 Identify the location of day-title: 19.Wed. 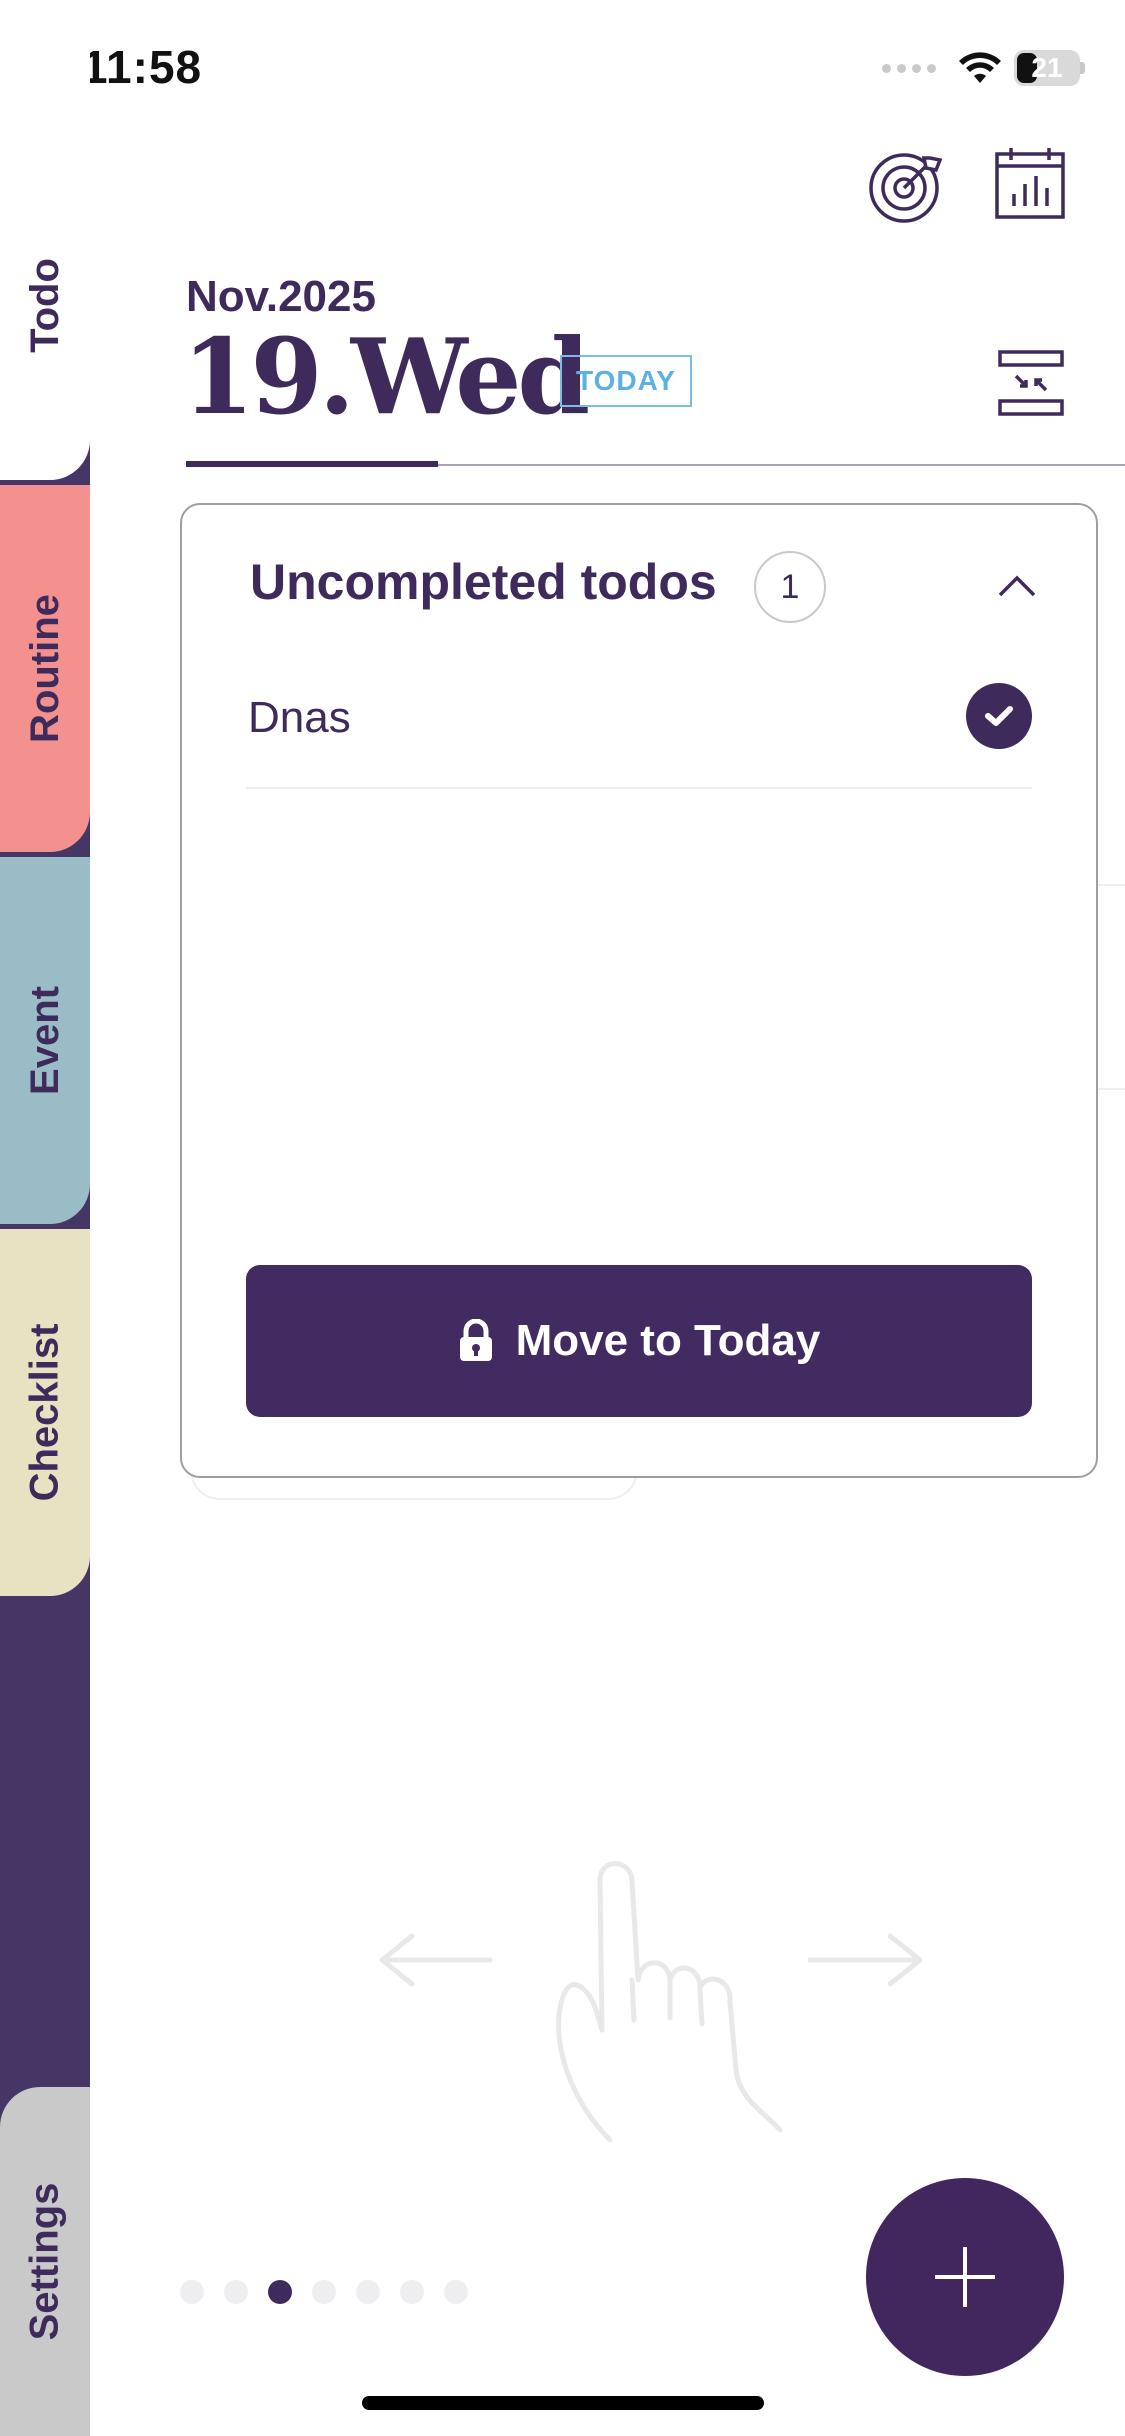
(386, 376).